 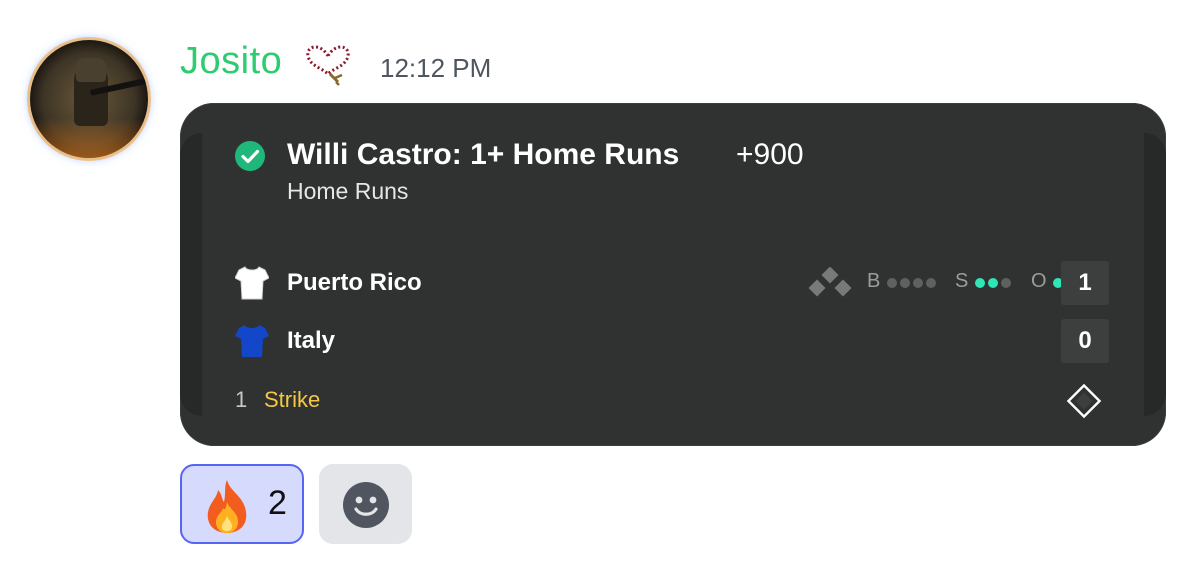 I want to click on balls-label: B, so click(x=874, y=281).